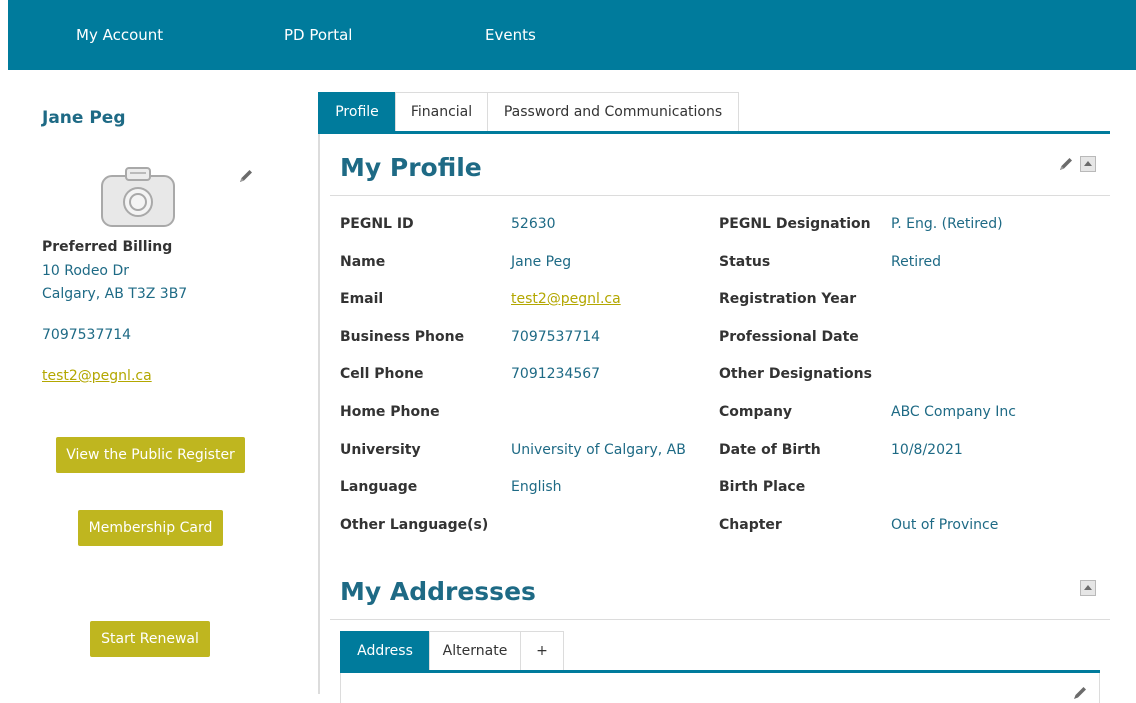  I want to click on camera-icon, so click(138, 197).